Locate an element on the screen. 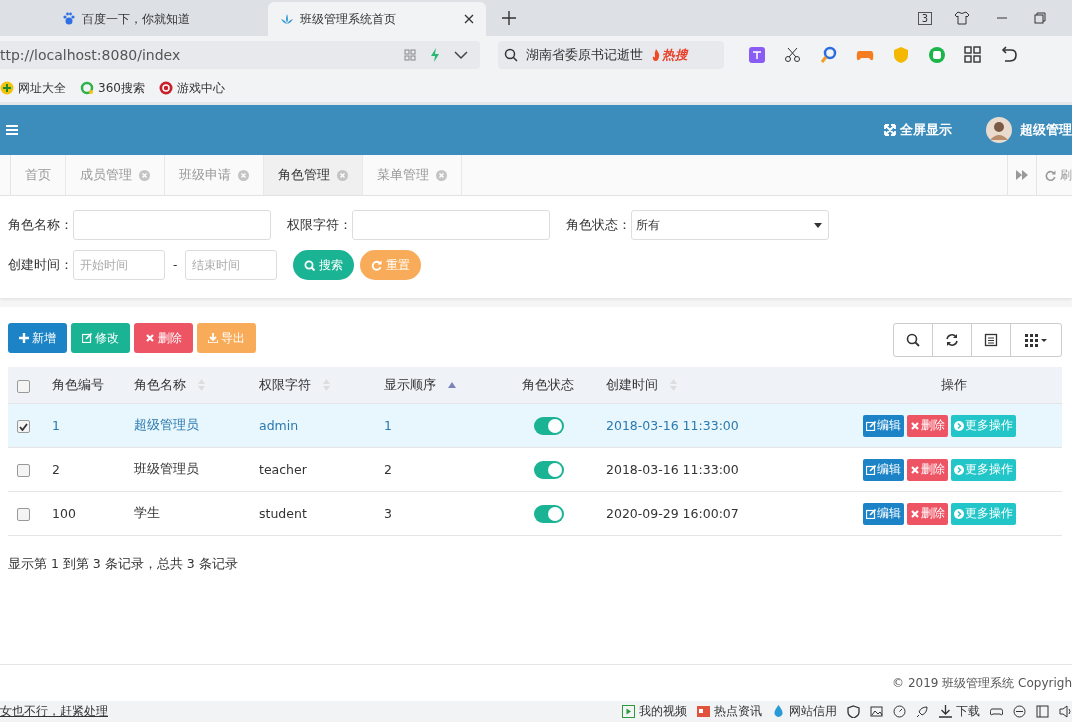 The height and width of the screenshot is (722, 1072). select-all-checkbox is located at coordinates (23, 386).